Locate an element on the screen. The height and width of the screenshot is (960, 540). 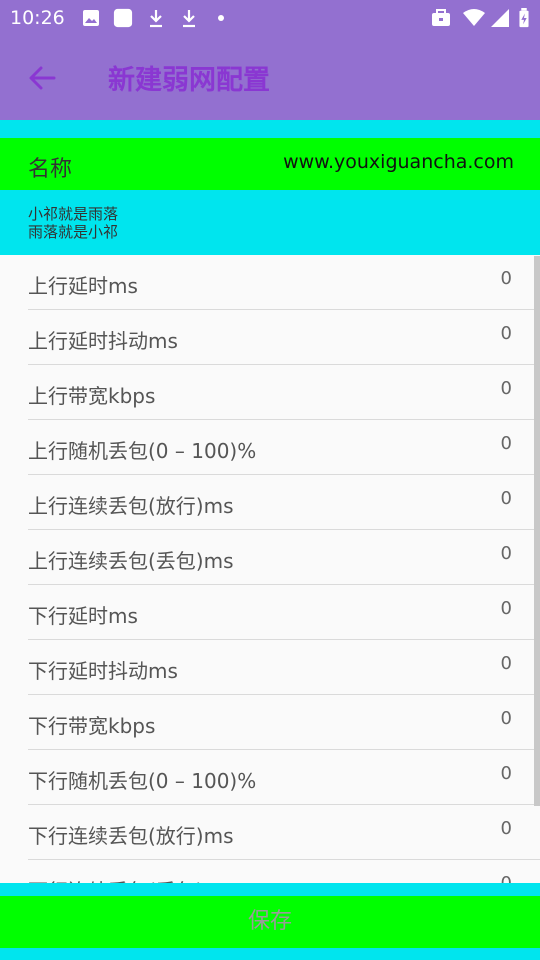
setting-label: 下行连续丢包(丢包) is located at coordinates (116, 879).